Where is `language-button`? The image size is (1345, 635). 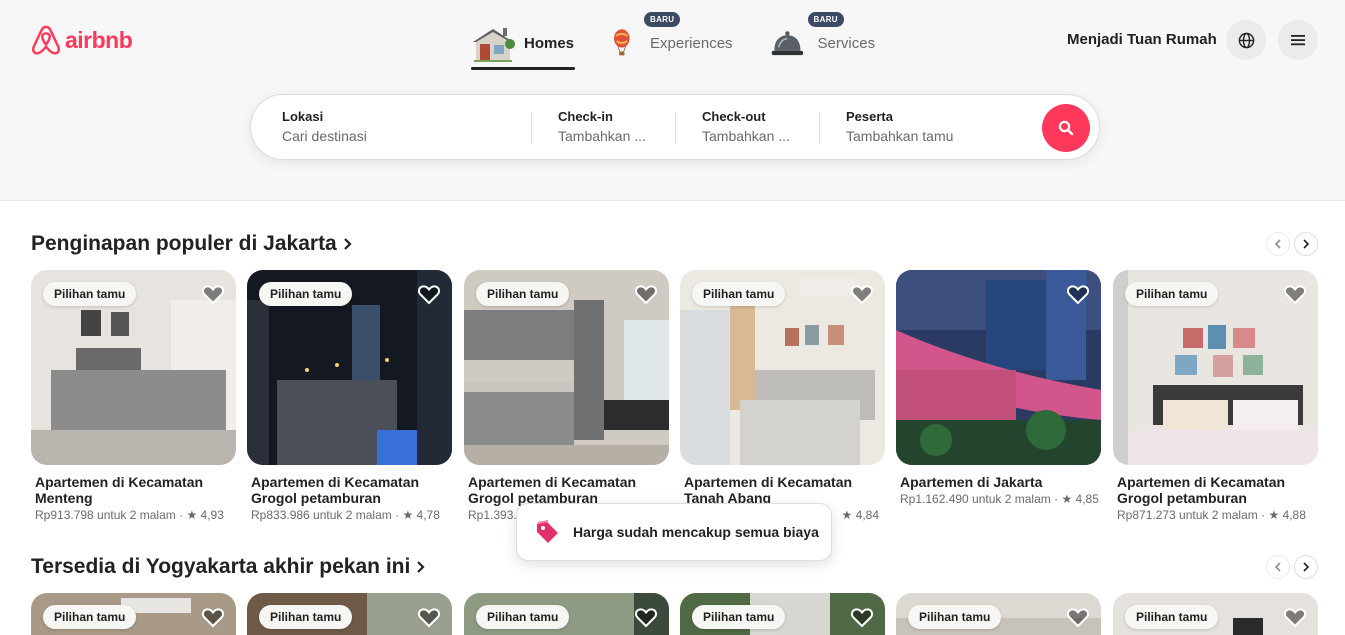 language-button is located at coordinates (1246, 40).